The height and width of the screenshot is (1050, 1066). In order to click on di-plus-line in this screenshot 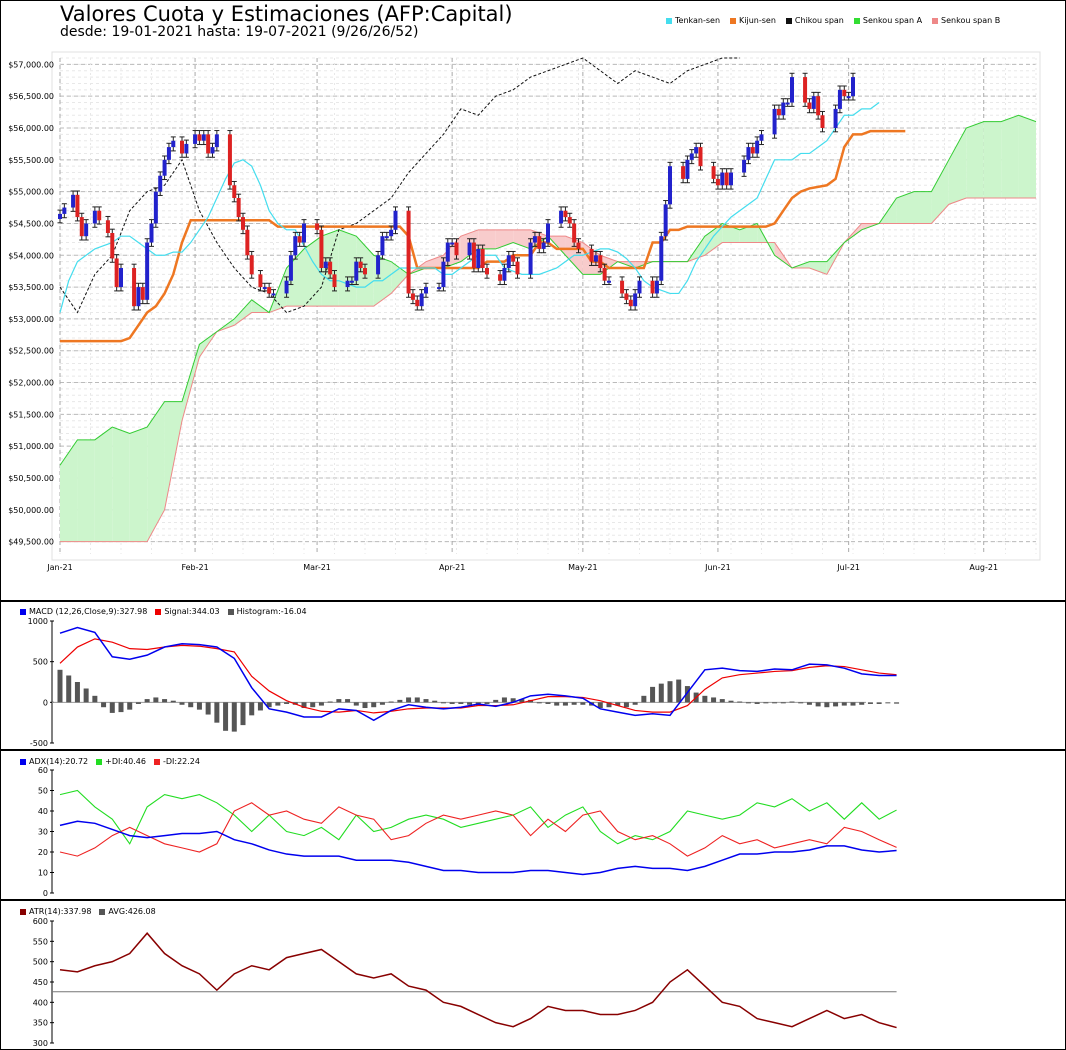, I will do `click(478, 817)`.